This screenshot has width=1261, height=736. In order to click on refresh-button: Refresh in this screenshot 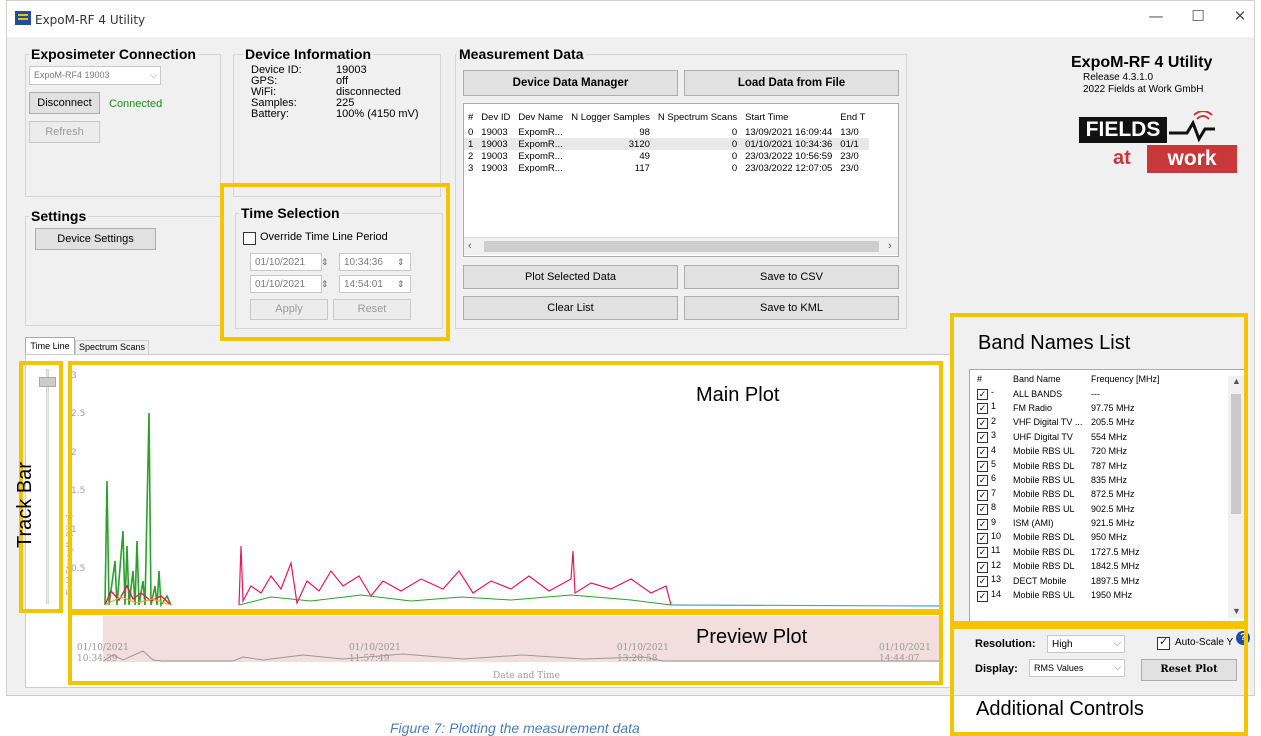, I will do `click(64, 132)`.